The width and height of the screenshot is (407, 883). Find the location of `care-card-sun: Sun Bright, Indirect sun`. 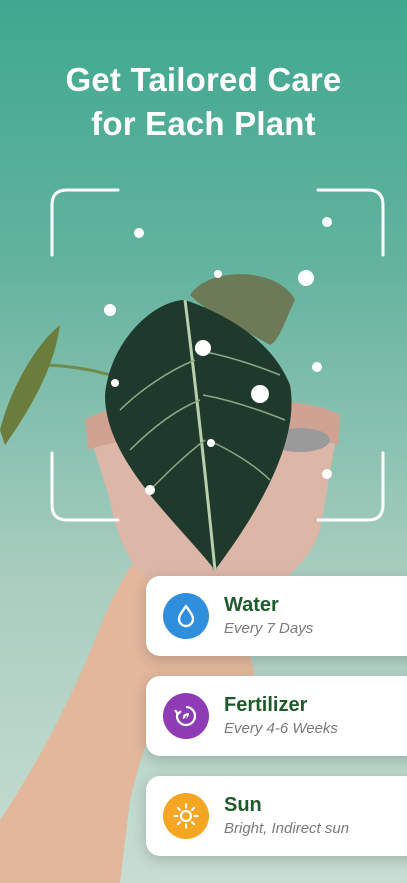

care-card-sun: Sun Bright, Indirect sun is located at coordinates (276, 816).